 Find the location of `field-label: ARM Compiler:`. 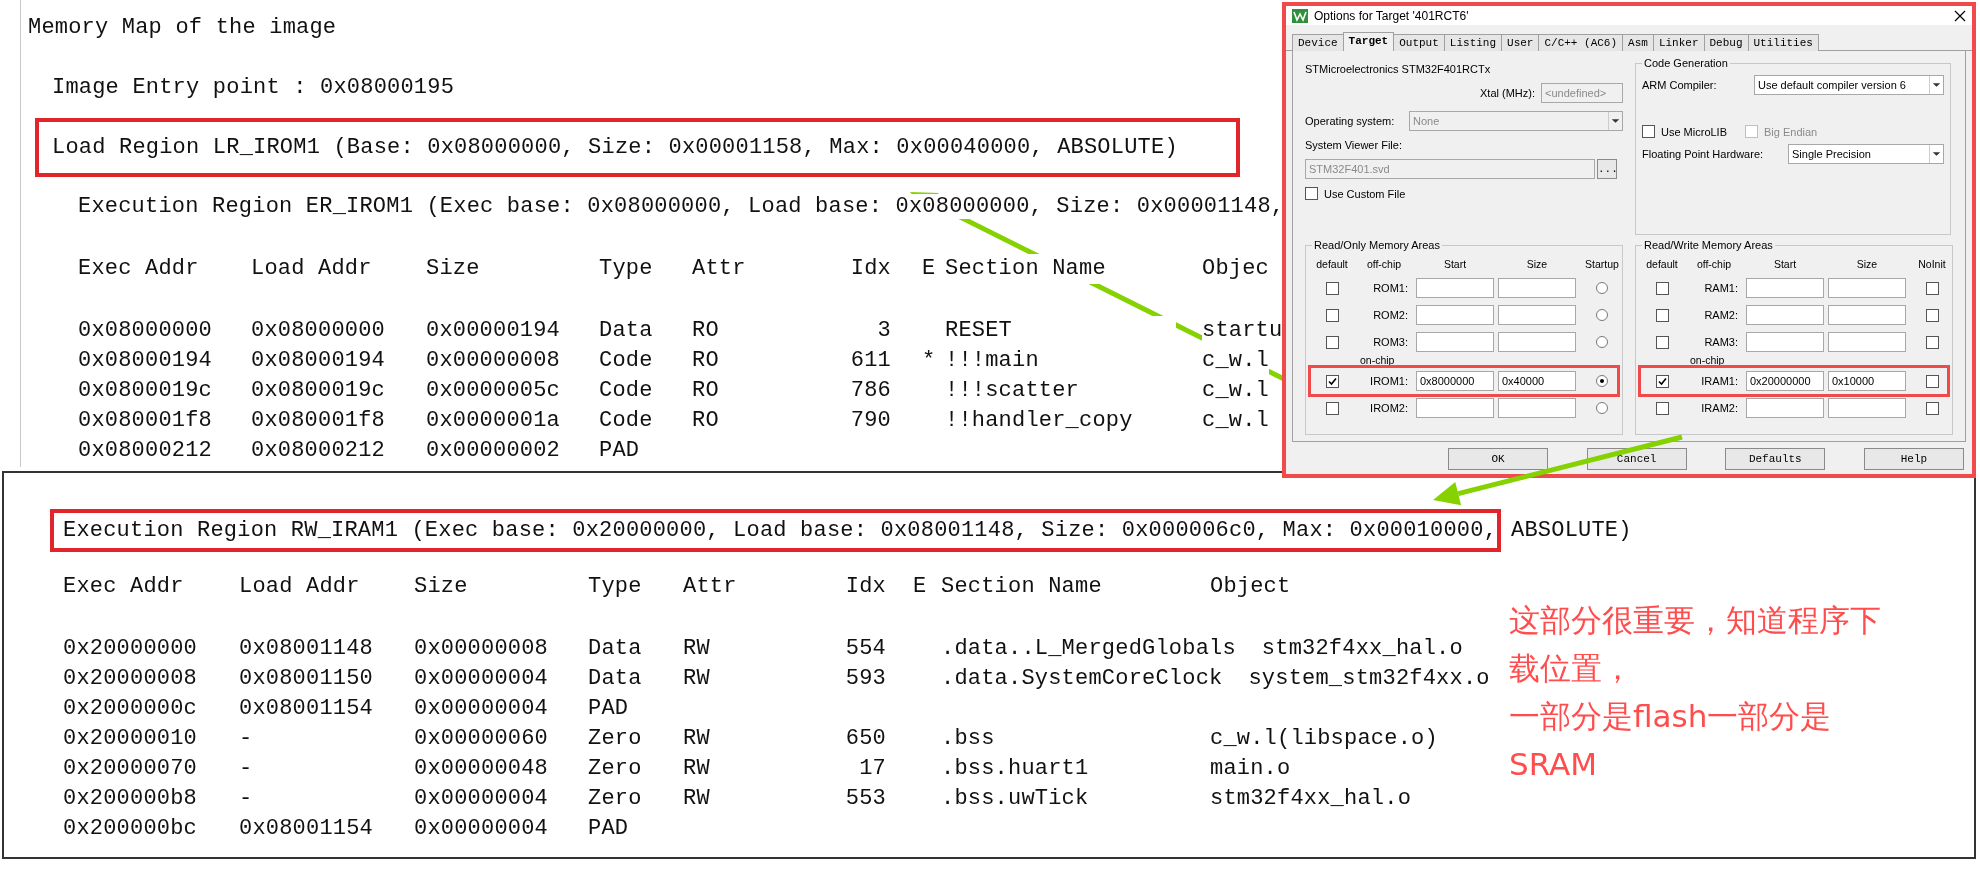

field-label: ARM Compiler: is located at coordinates (1679, 85).